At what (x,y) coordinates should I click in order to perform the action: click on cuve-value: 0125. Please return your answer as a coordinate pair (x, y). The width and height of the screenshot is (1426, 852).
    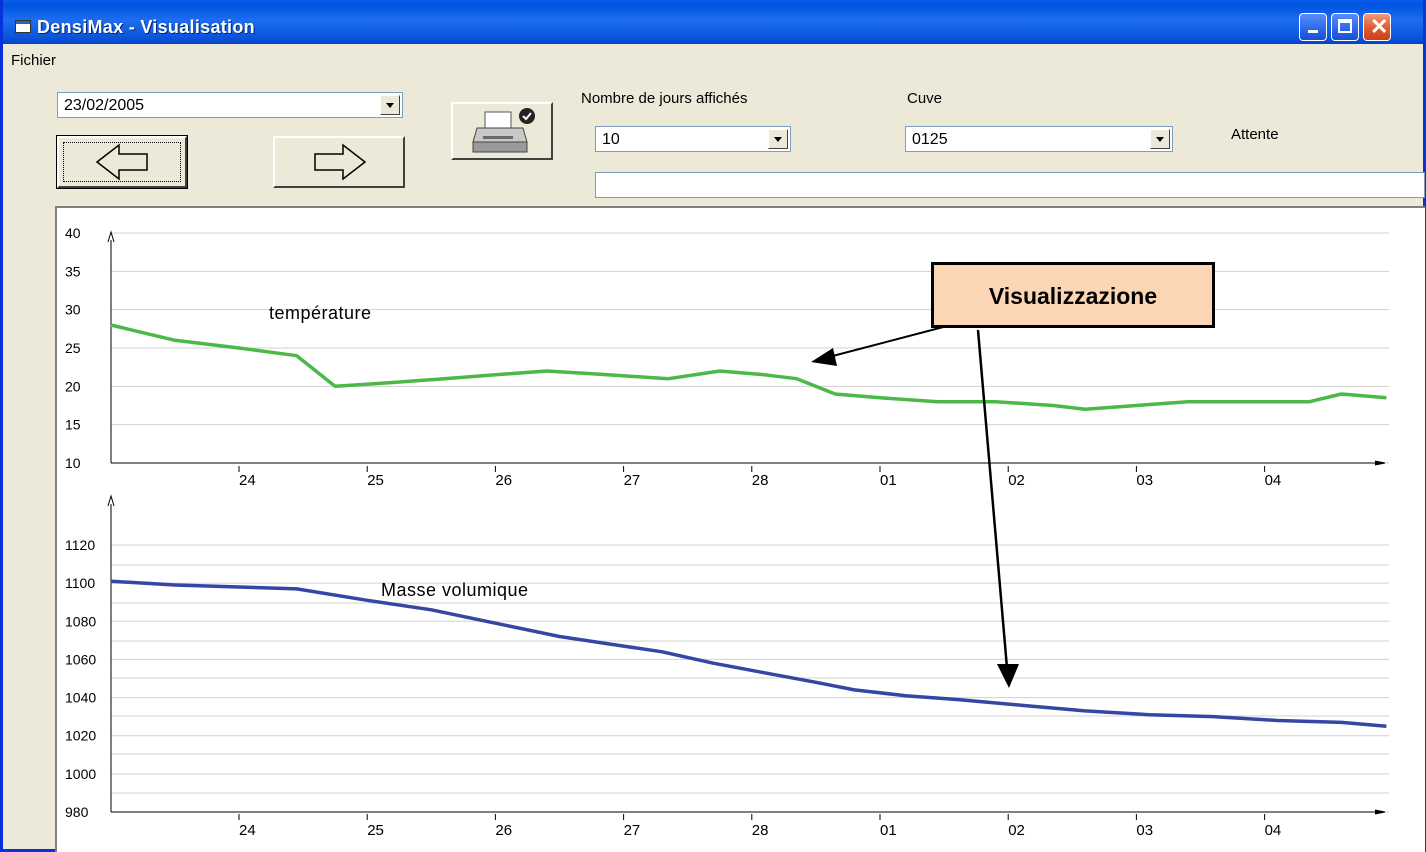
    Looking at the image, I should click on (930, 139).